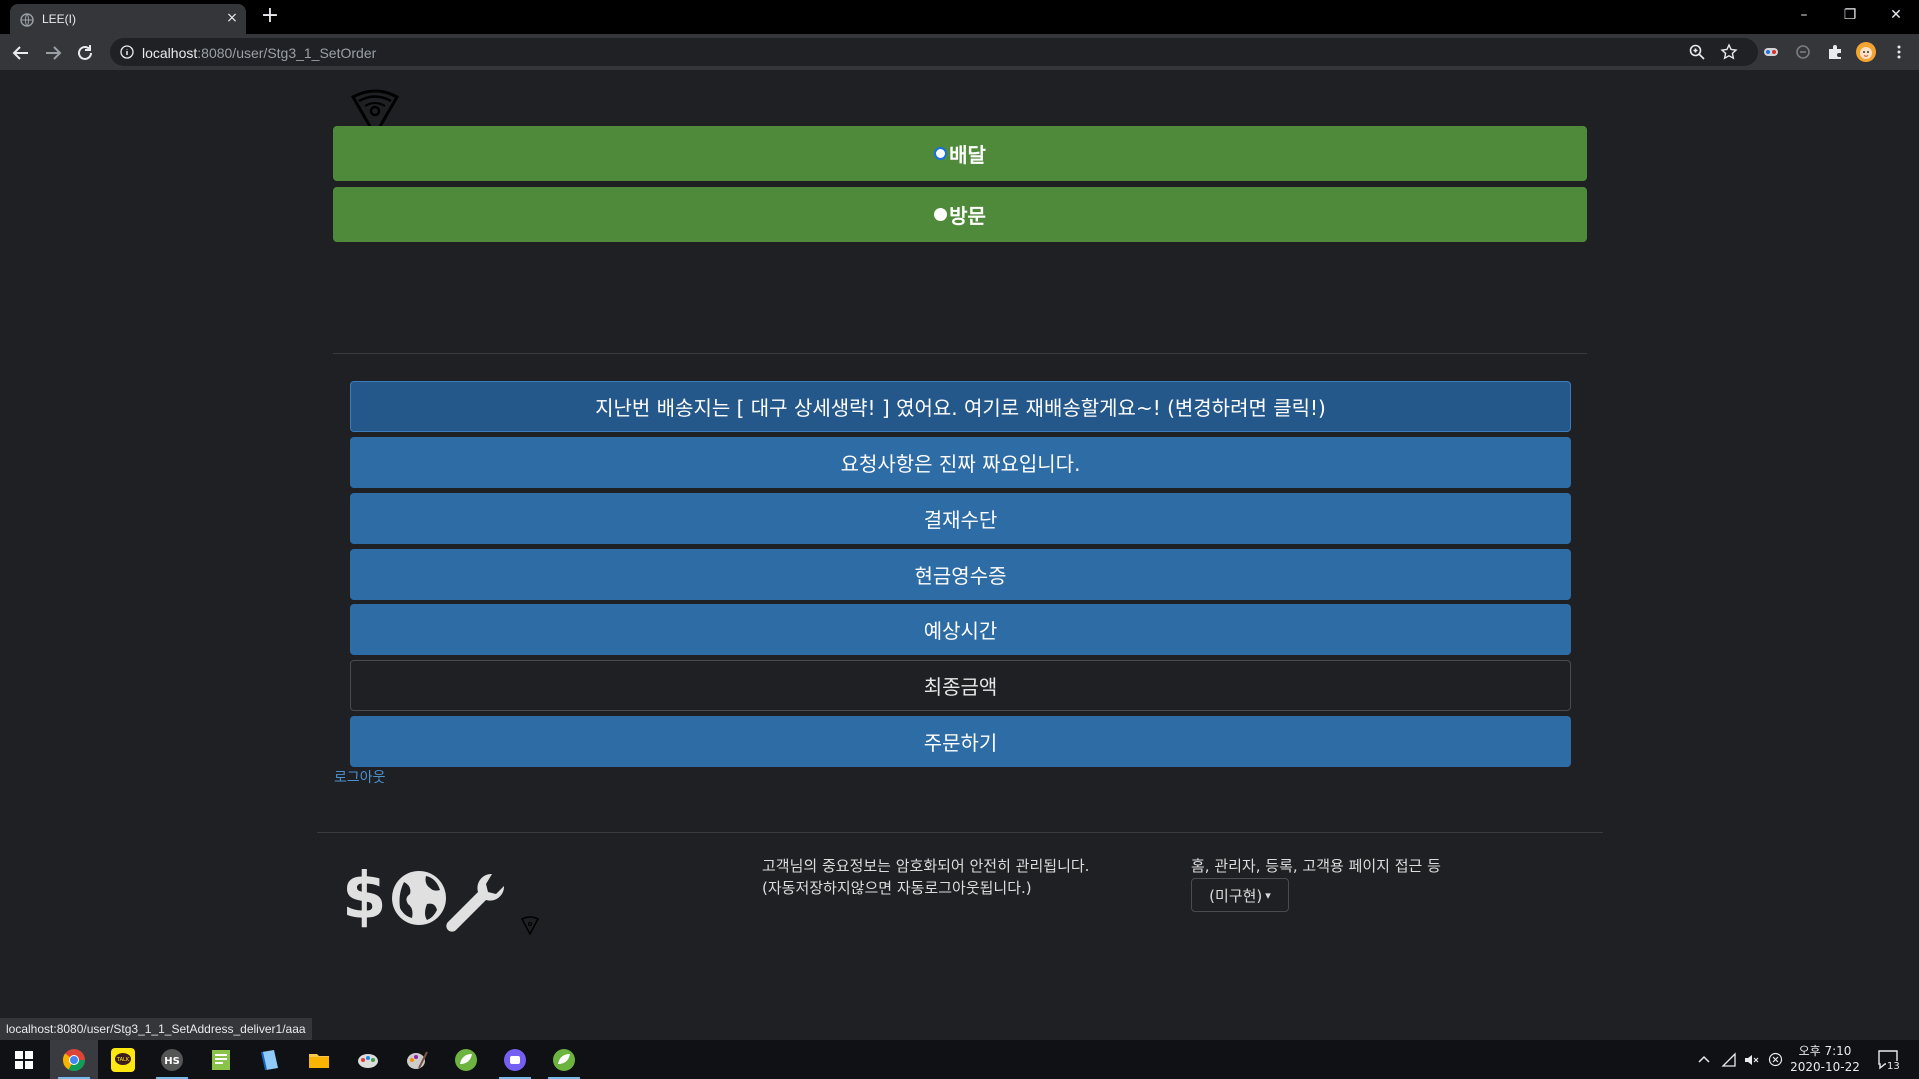 This screenshot has height=1079, width=1919. I want to click on security-line-1: 고객님의 중요정보는 암호화되어 안전히 관리됩니다., so click(926, 866).